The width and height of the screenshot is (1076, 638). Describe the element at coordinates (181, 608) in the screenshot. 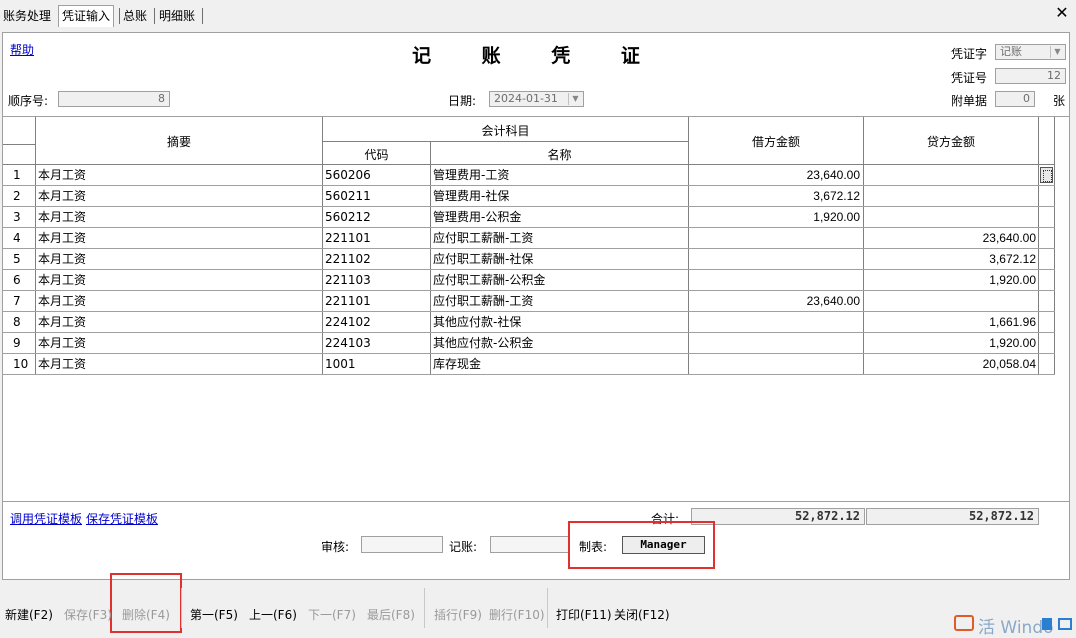

I see `toolbar-divider` at that location.